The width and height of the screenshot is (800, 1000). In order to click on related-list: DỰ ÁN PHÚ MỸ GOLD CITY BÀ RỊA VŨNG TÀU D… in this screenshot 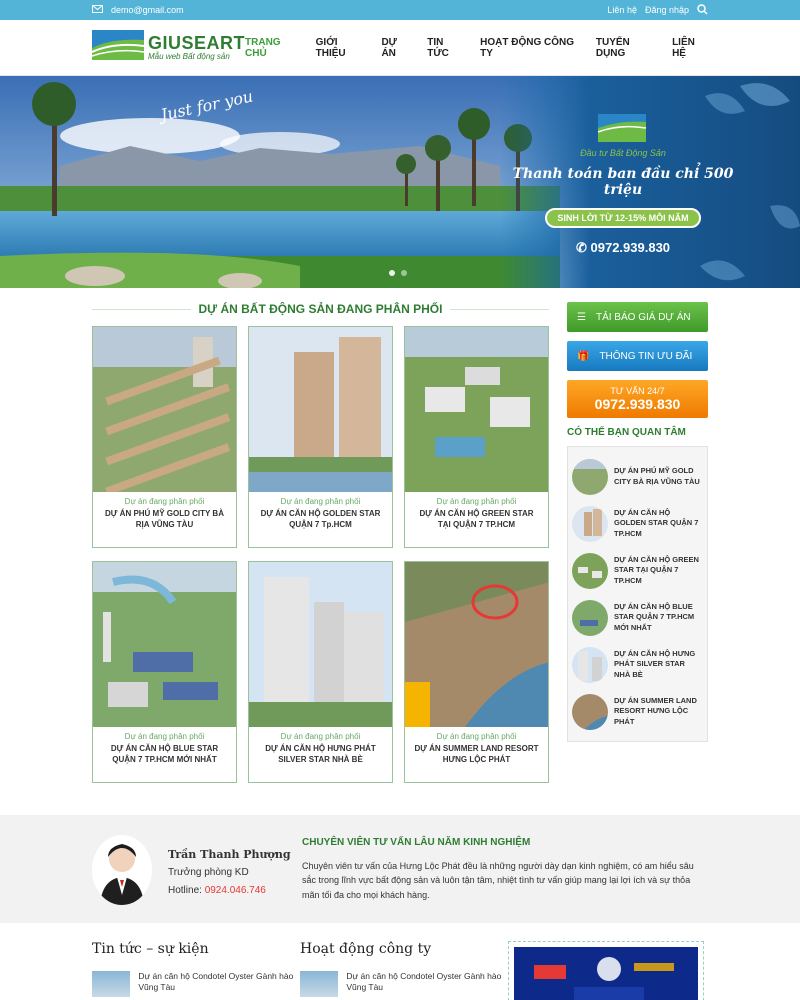, I will do `click(637, 594)`.